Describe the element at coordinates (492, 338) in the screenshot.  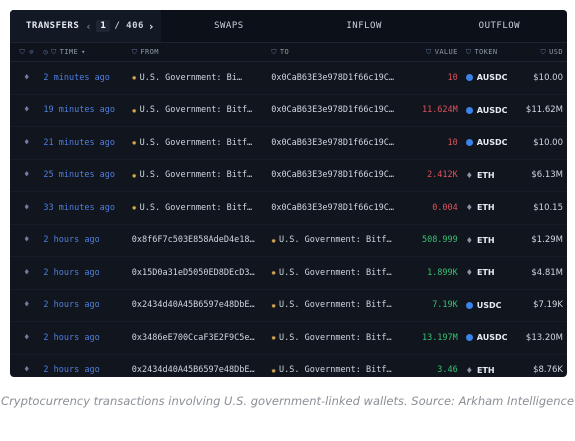
I see `token-symbol: AUSDC` at that location.